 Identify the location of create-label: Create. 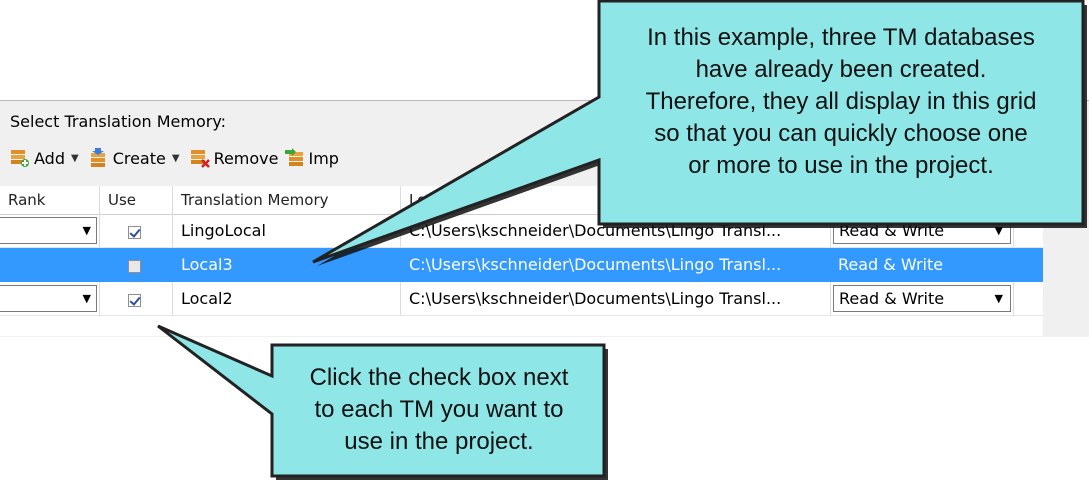
(139, 158).